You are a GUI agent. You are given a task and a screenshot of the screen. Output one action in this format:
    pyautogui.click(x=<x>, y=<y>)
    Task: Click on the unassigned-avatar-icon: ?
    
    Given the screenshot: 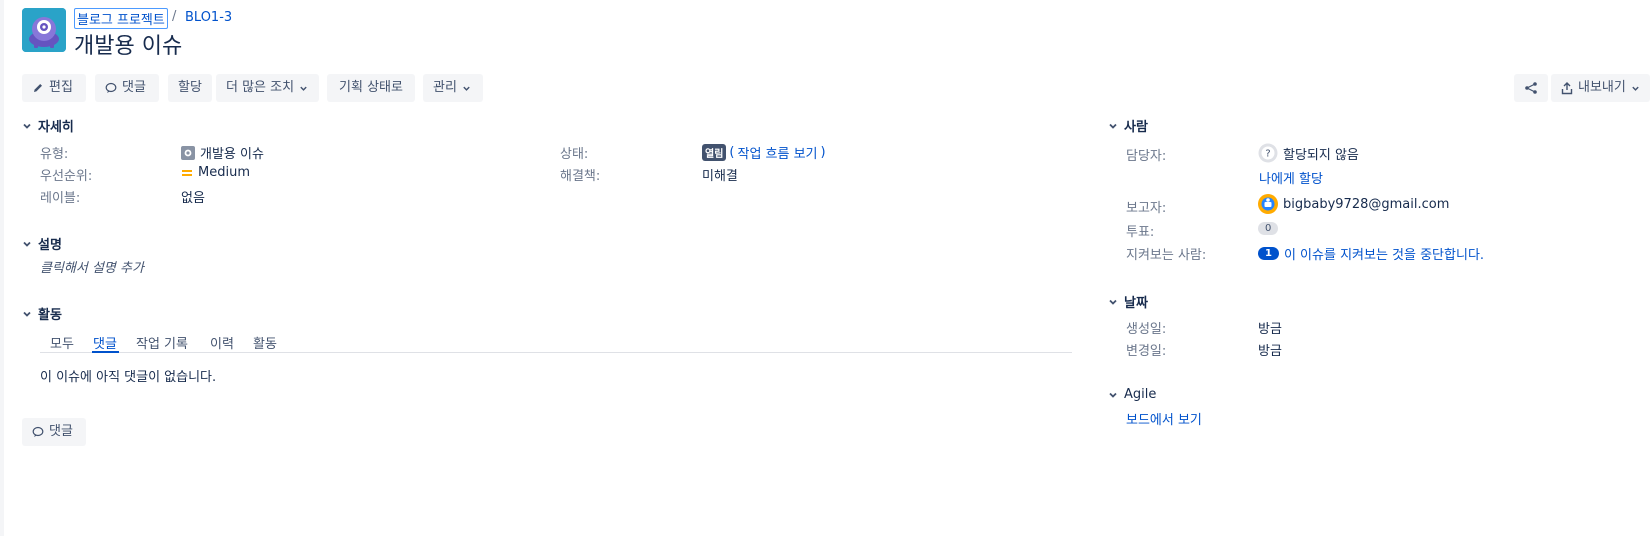 What is the action you would take?
    pyautogui.click(x=1268, y=153)
    